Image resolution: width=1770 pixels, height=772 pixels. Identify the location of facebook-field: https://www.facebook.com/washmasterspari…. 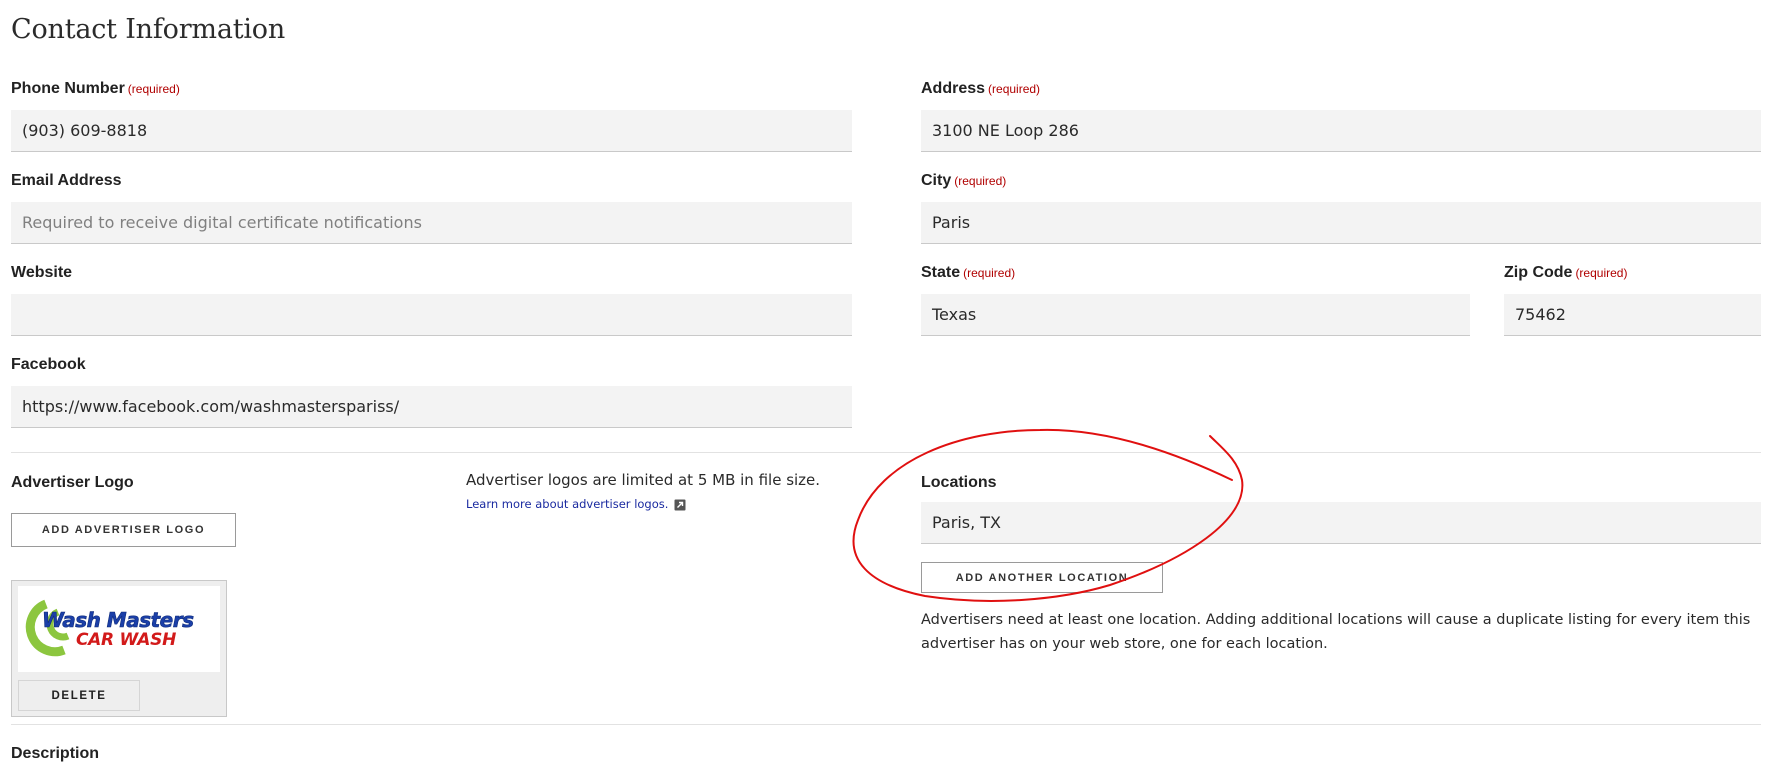
(431, 407).